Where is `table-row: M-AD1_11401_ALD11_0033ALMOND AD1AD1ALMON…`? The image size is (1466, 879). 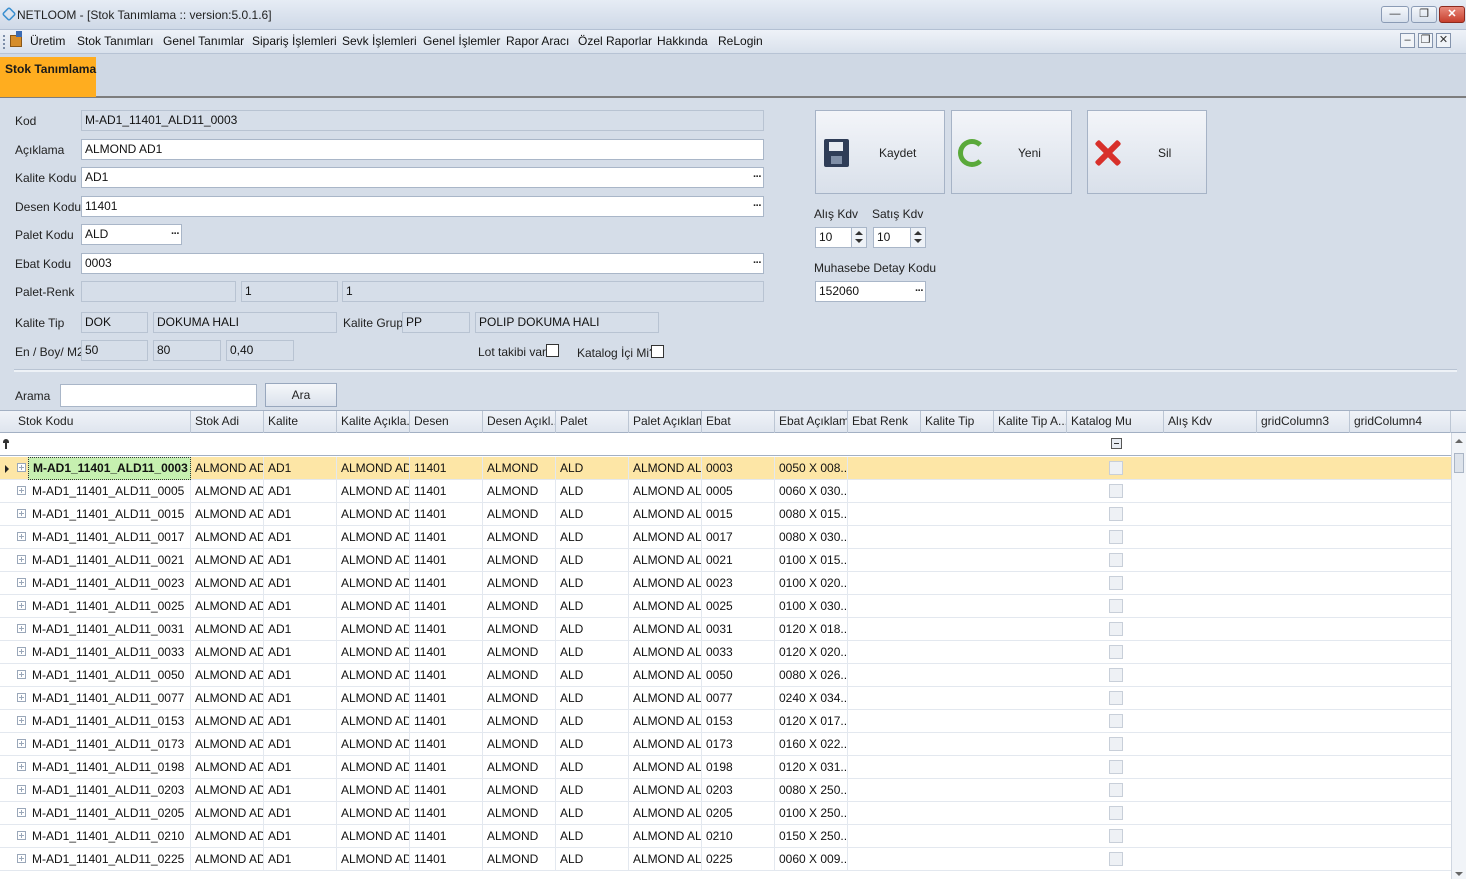
table-row: M-AD1_11401_ALD11_0033ALMOND AD1AD1ALMON… is located at coordinates (725, 652).